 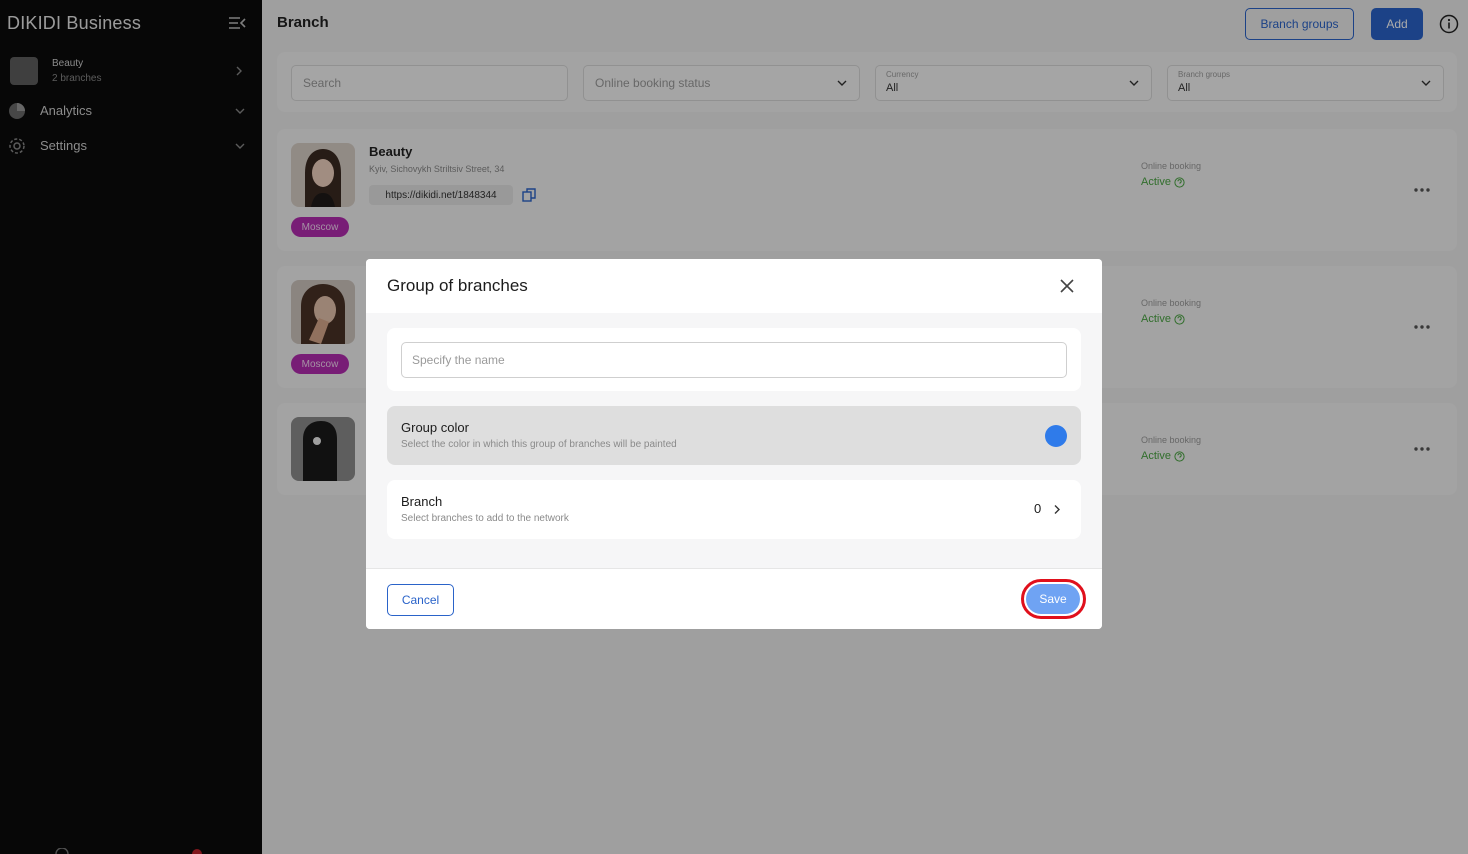 What do you see at coordinates (1056, 436) in the screenshot?
I see `group-color-swatch` at bounding box center [1056, 436].